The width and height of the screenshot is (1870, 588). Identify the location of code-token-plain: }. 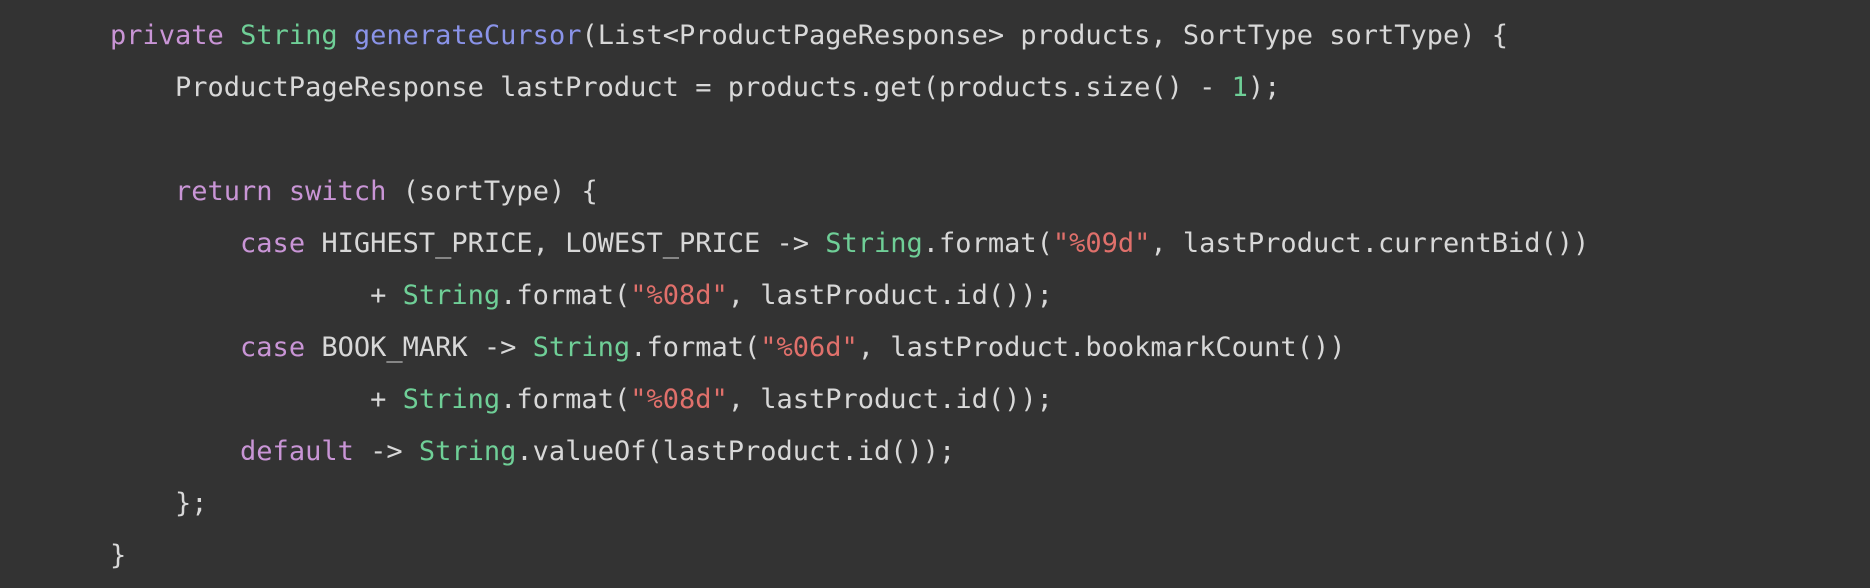
(118, 555).